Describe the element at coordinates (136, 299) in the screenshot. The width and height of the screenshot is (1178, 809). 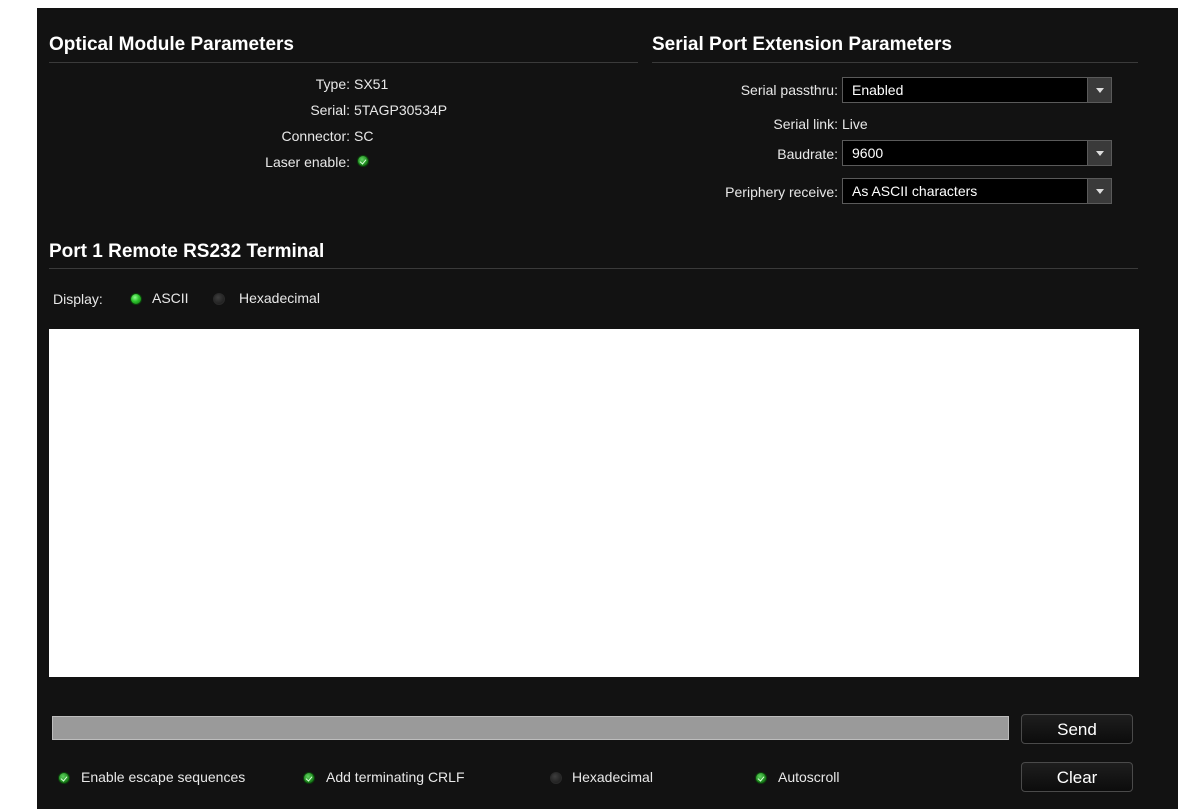
I see `display-ascii-radio` at that location.